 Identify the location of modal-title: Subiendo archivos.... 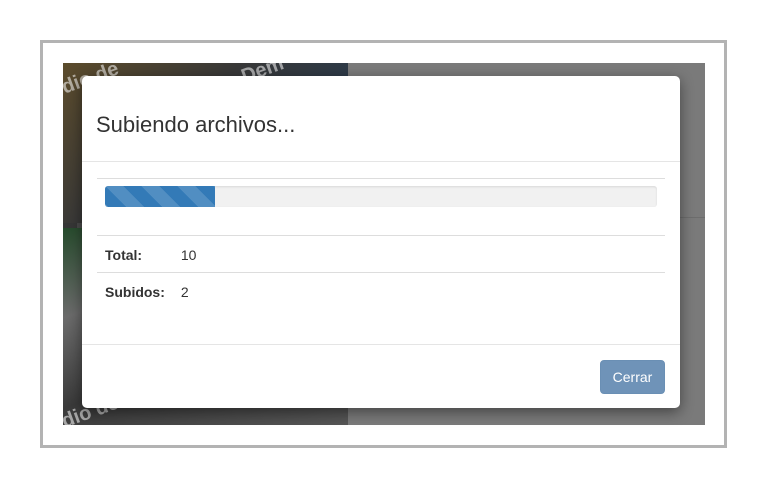
(196, 124).